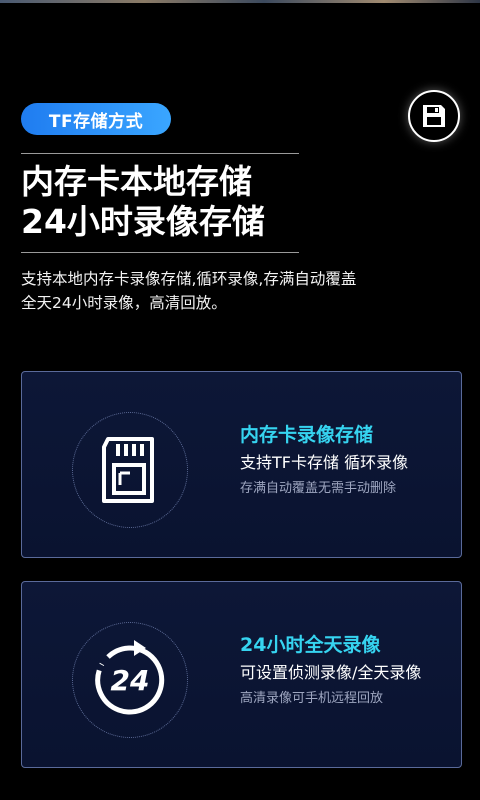 This screenshot has height=800, width=480. What do you see at coordinates (189, 279) in the screenshot?
I see `description-line-1: 支持本地内存卡录像存储,循环录像,存满自动覆盖` at bounding box center [189, 279].